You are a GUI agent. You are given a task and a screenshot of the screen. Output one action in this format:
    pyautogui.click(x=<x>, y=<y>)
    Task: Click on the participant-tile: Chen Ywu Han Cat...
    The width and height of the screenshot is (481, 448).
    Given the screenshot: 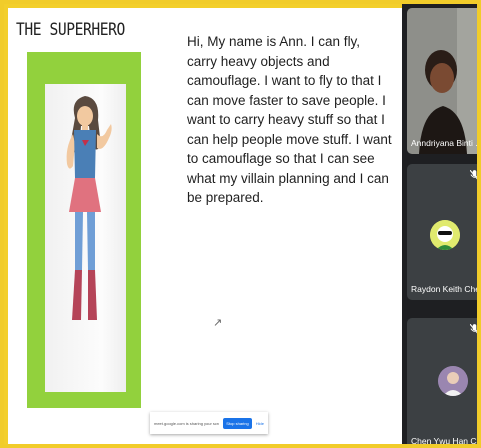 What is the action you would take?
    pyautogui.click(x=444, y=382)
    